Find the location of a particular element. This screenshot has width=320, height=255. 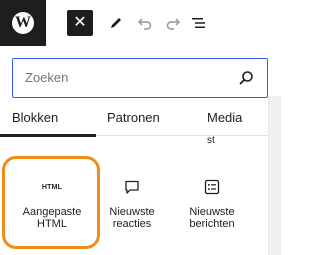

block-label-line2: berichten is located at coordinates (212, 224).